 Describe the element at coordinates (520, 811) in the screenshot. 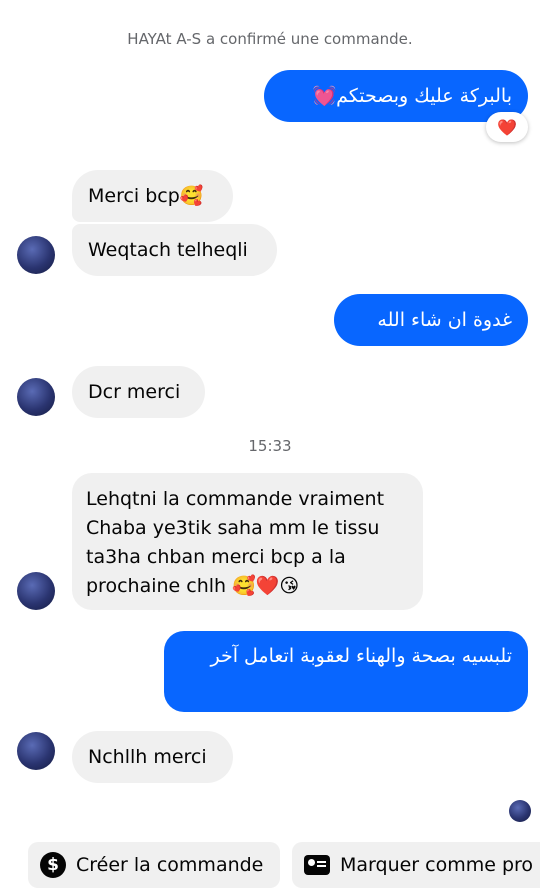

I see `seen-receipt-avatar` at that location.